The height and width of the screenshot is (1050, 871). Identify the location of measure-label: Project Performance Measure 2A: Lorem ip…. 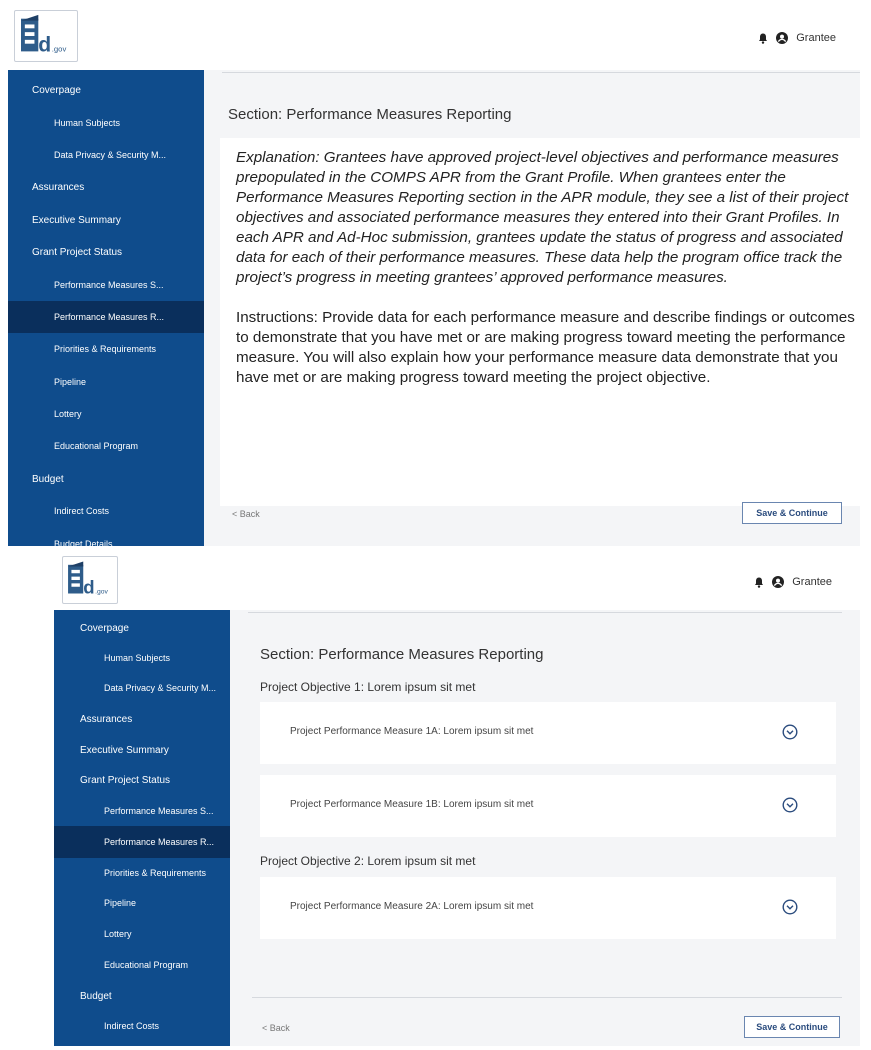
(412, 906).